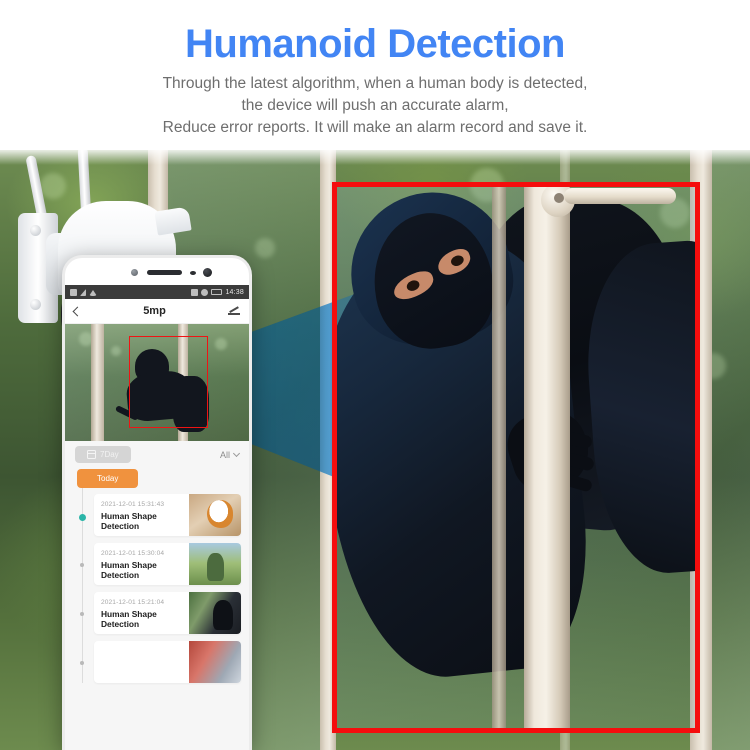 The width and height of the screenshot is (750, 750). I want to click on preview-mullion, so click(97, 382).